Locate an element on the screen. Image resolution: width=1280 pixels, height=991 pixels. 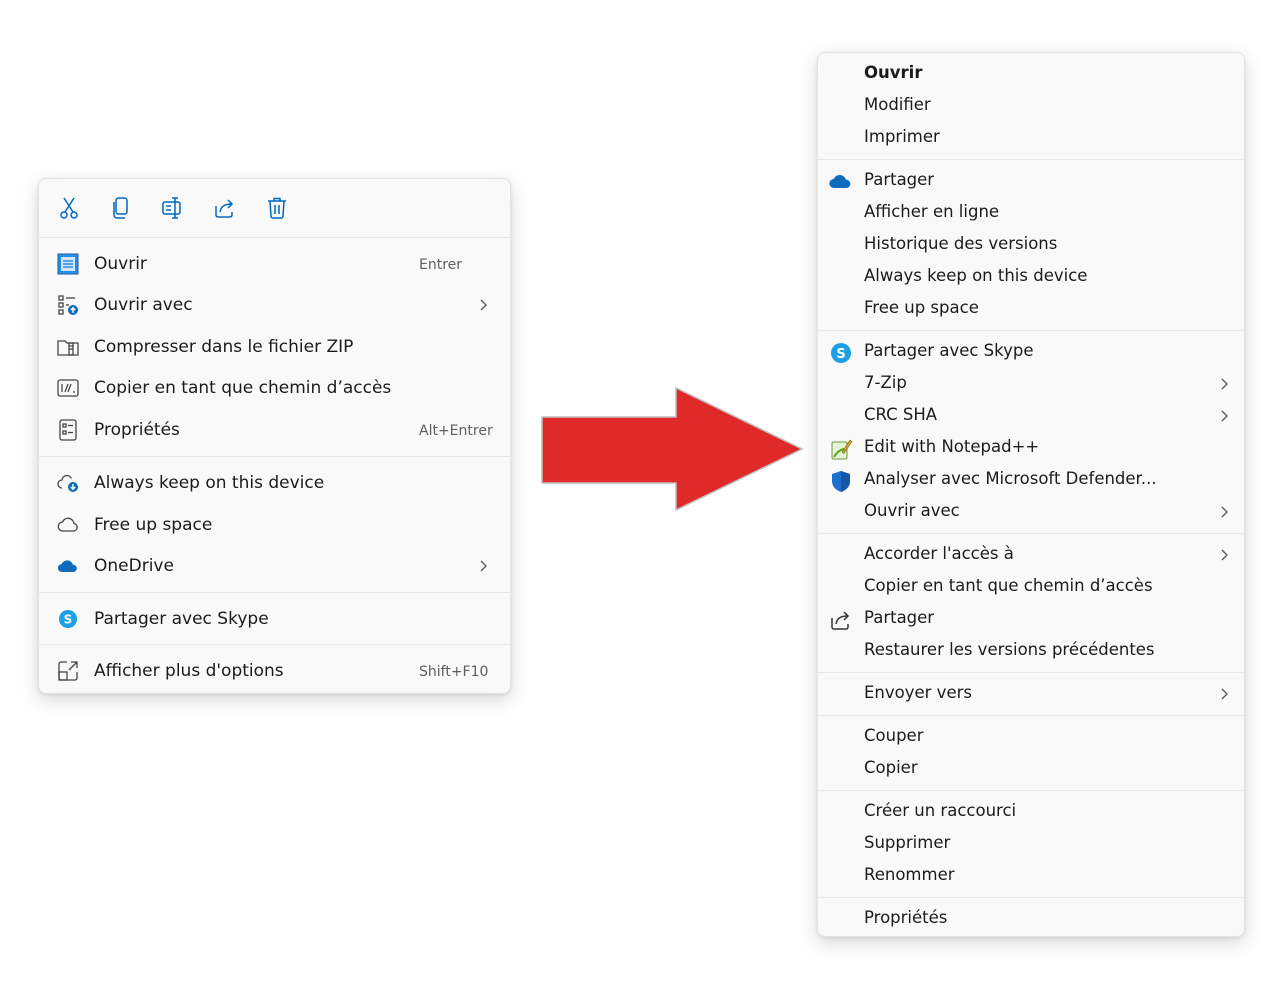
menu-item-compress-zip: Compresser dans le fichier ZIP is located at coordinates (274, 347).